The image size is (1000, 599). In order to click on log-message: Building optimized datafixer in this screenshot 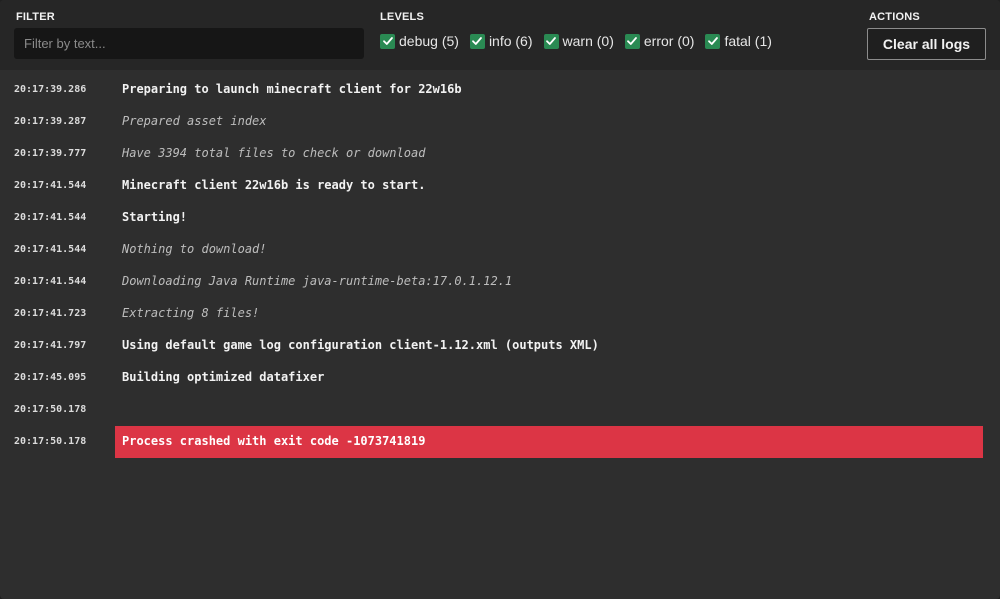, I will do `click(223, 377)`.